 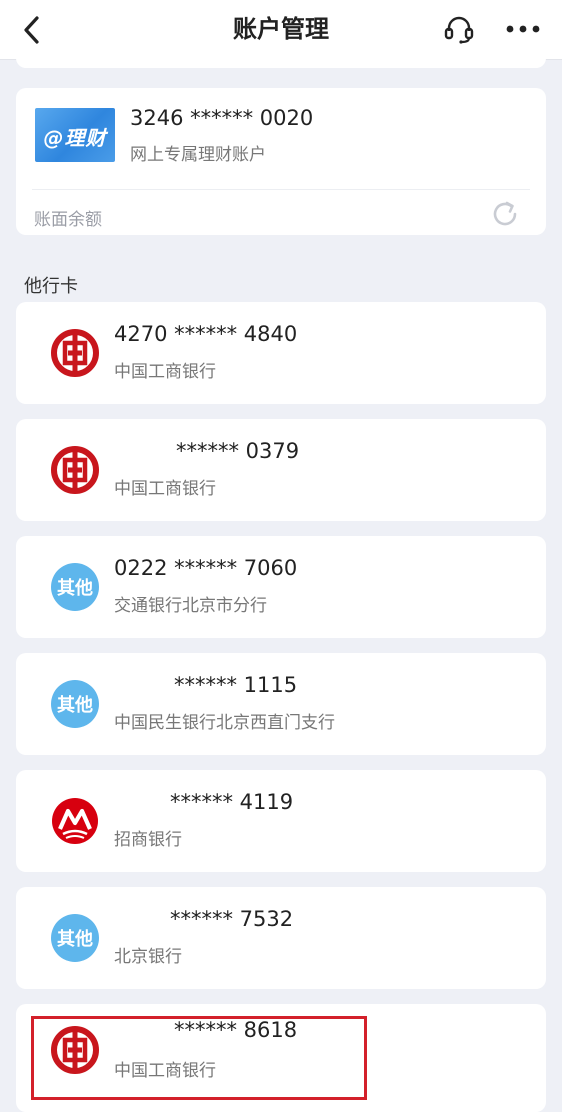 I want to click on bank-name: 中国民生银行北京西直门支行, so click(x=224, y=723).